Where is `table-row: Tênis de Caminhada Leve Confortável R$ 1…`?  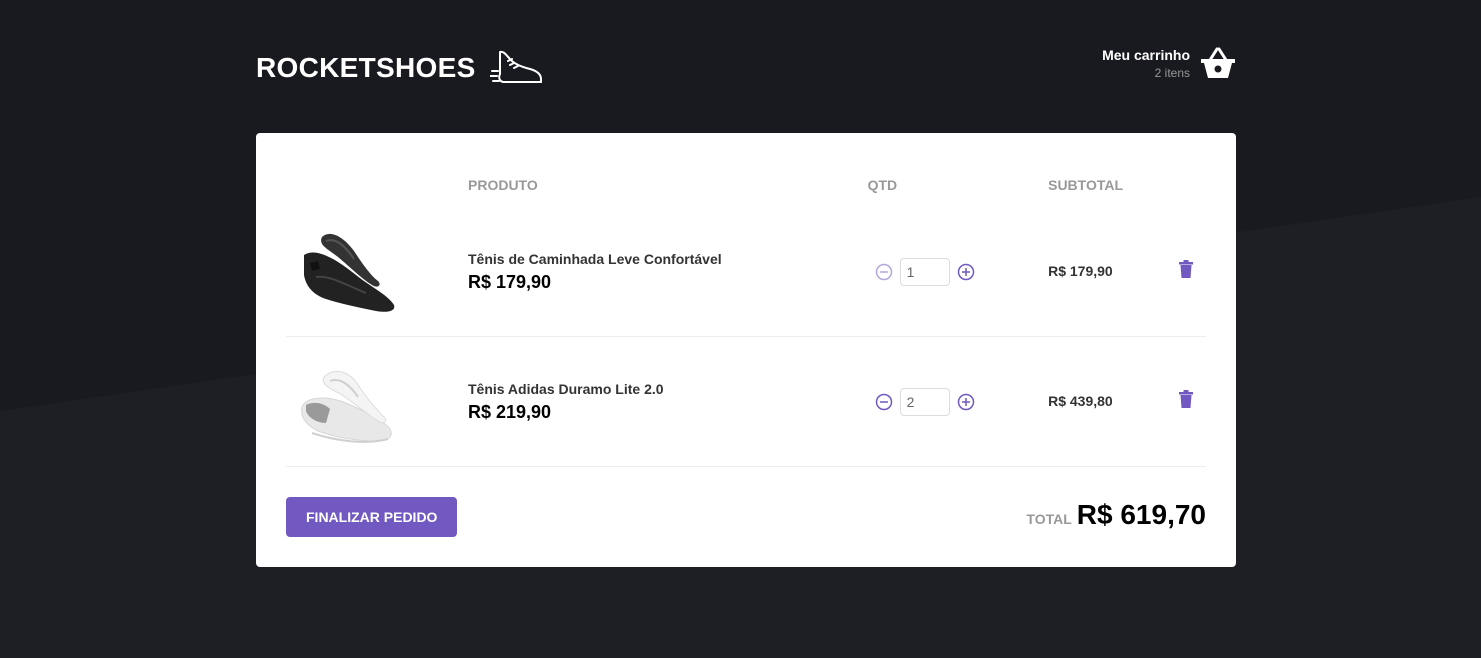 table-row: Tênis de Caminhada Leve Confortável R$ 1… is located at coordinates (746, 272).